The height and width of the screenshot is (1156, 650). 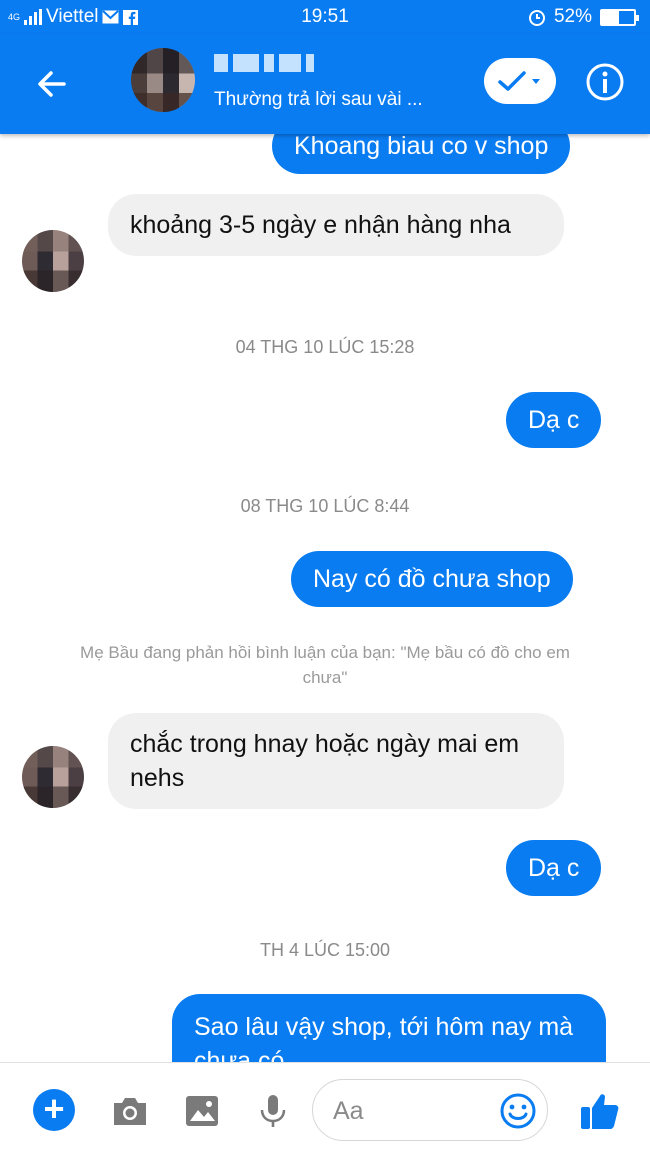 What do you see at coordinates (202, 1111) in the screenshot?
I see `image-icon` at bounding box center [202, 1111].